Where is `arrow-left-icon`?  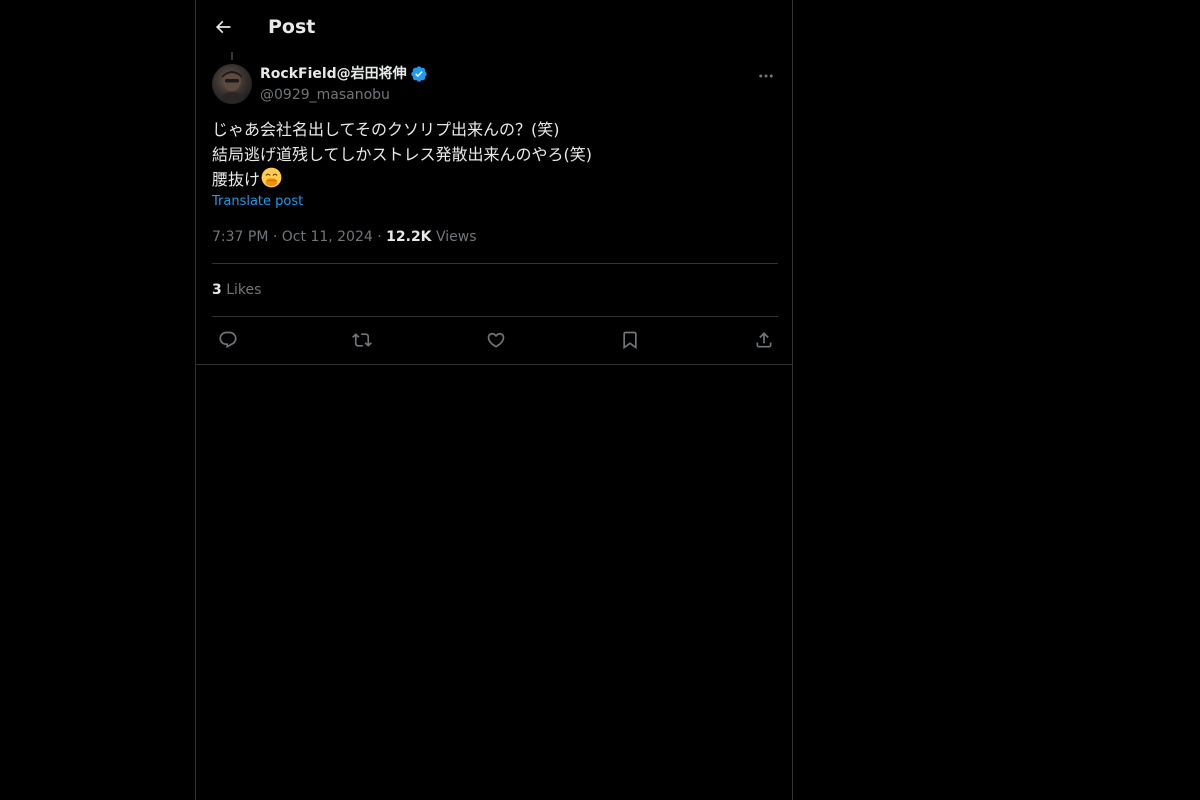 arrow-left-icon is located at coordinates (223, 27).